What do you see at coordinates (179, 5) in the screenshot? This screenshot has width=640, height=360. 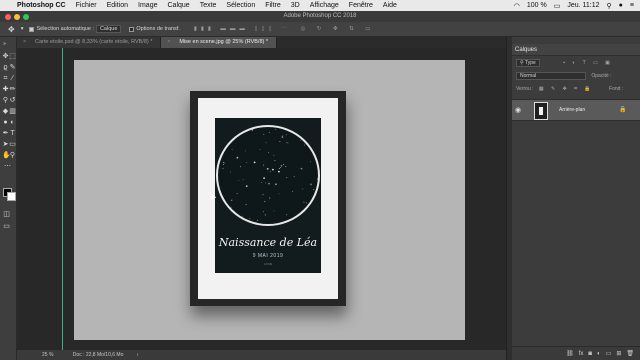 I see `menu-calque: Calque` at bounding box center [179, 5].